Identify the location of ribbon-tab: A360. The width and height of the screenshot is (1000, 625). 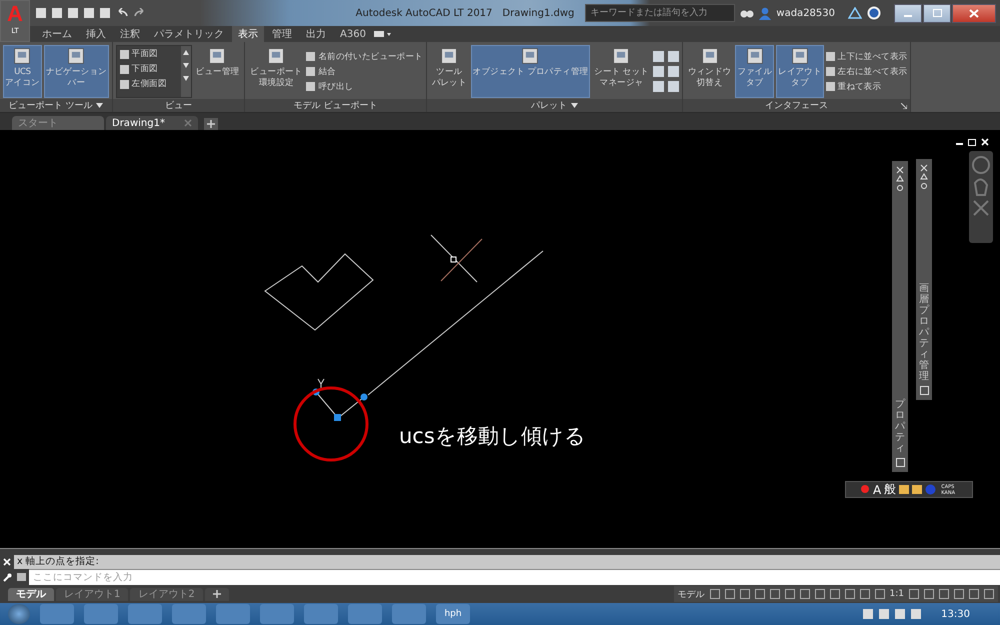
(353, 34).